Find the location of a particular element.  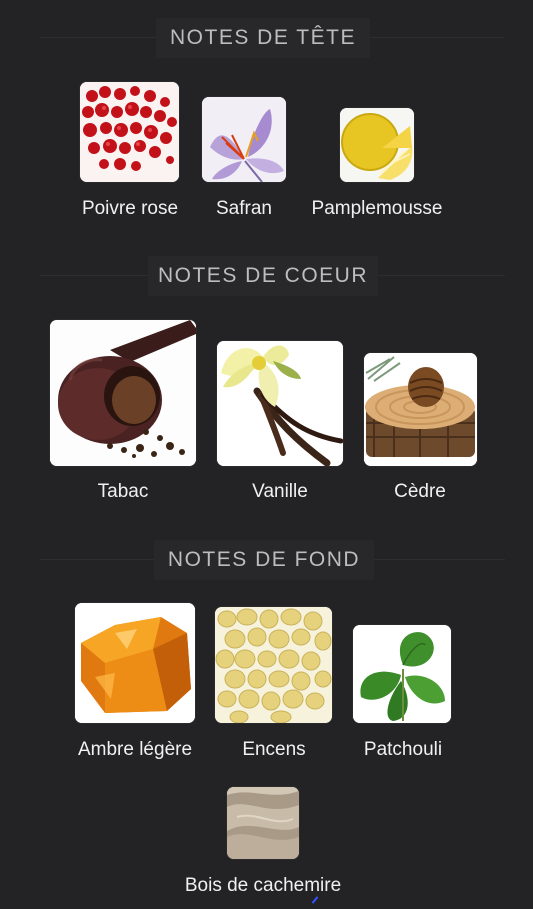

note-label: Safran is located at coordinates (244, 208).